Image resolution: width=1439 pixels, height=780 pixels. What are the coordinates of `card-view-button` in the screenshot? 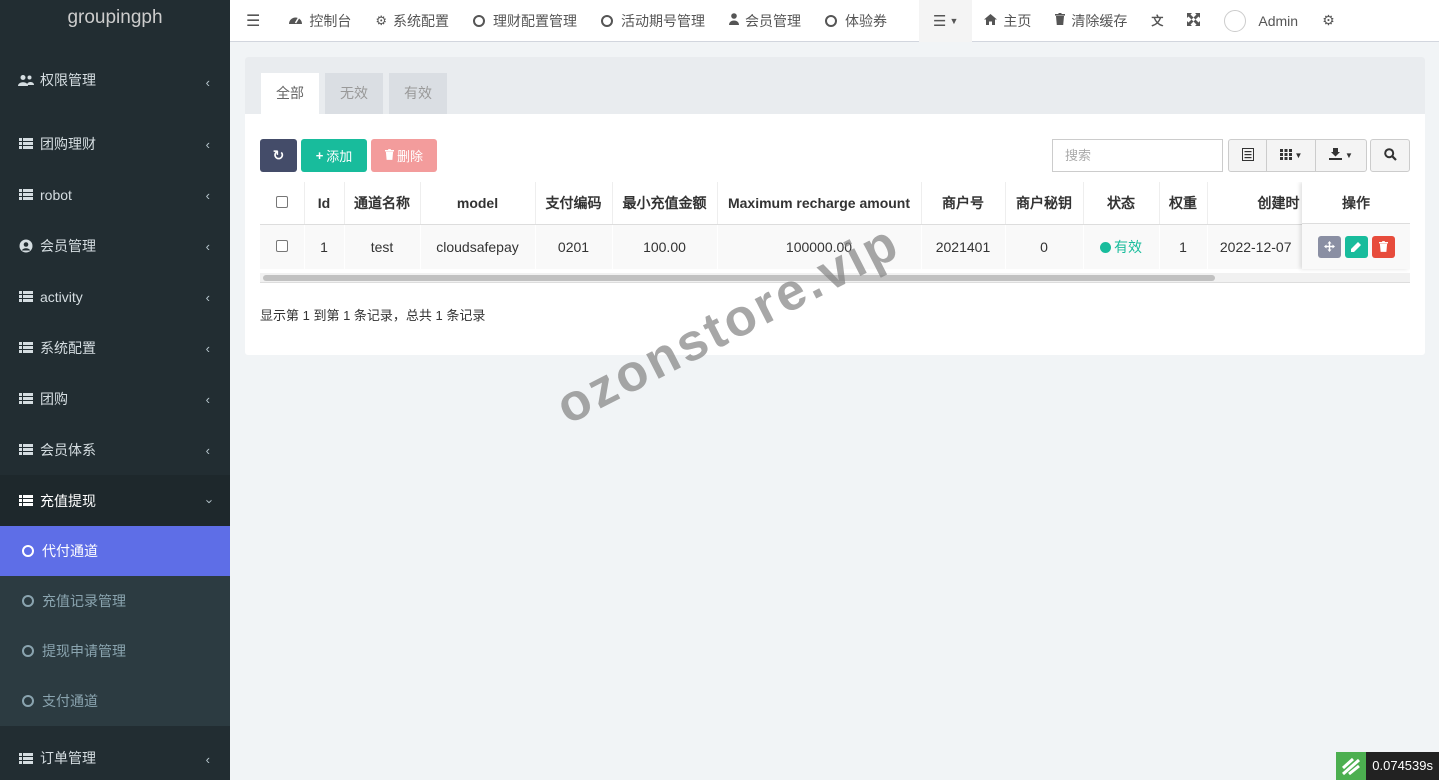 It's located at (1248, 155).